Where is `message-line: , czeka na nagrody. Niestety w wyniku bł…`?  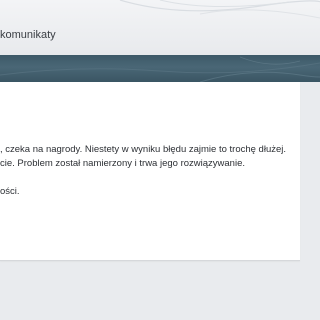 message-line: , czeka na nagrody. Niestety w wyniku bł… is located at coordinates (143, 149).